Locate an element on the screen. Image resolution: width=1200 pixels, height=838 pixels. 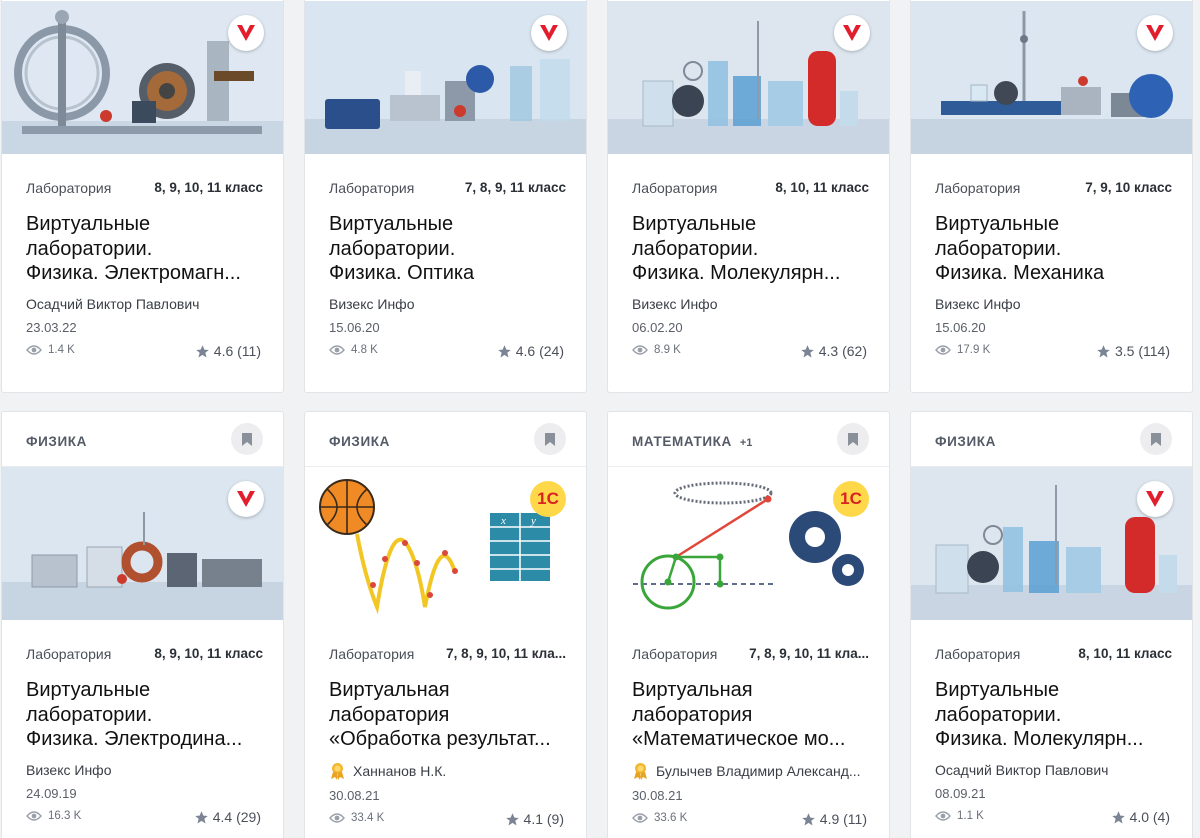
views-count: 8.9 K is located at coordinates (656, 350).